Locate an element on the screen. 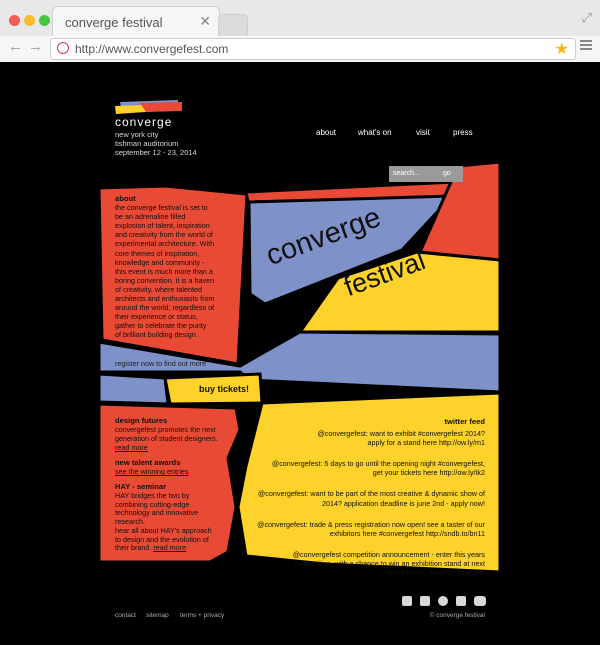 Image resolution: width=600 pixels, height=645 pixels. nav-about: about is located at coordinates (326, 132).